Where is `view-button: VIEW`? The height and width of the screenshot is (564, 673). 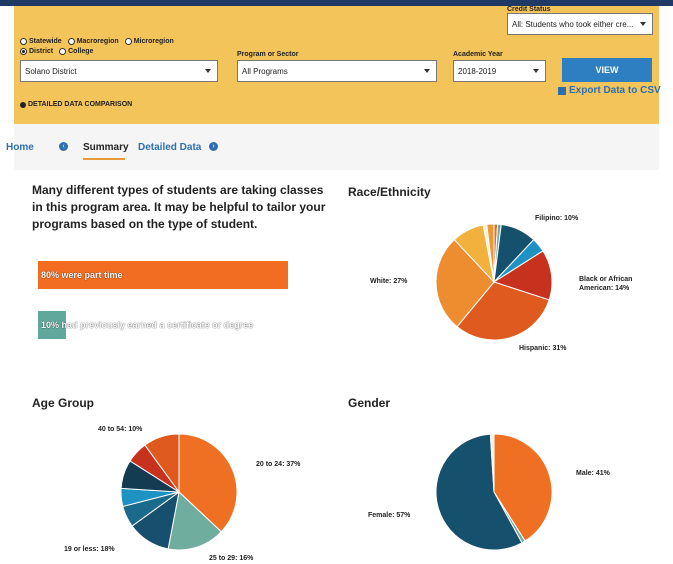 view-button: VIEW is located at coordinates (607, 70).